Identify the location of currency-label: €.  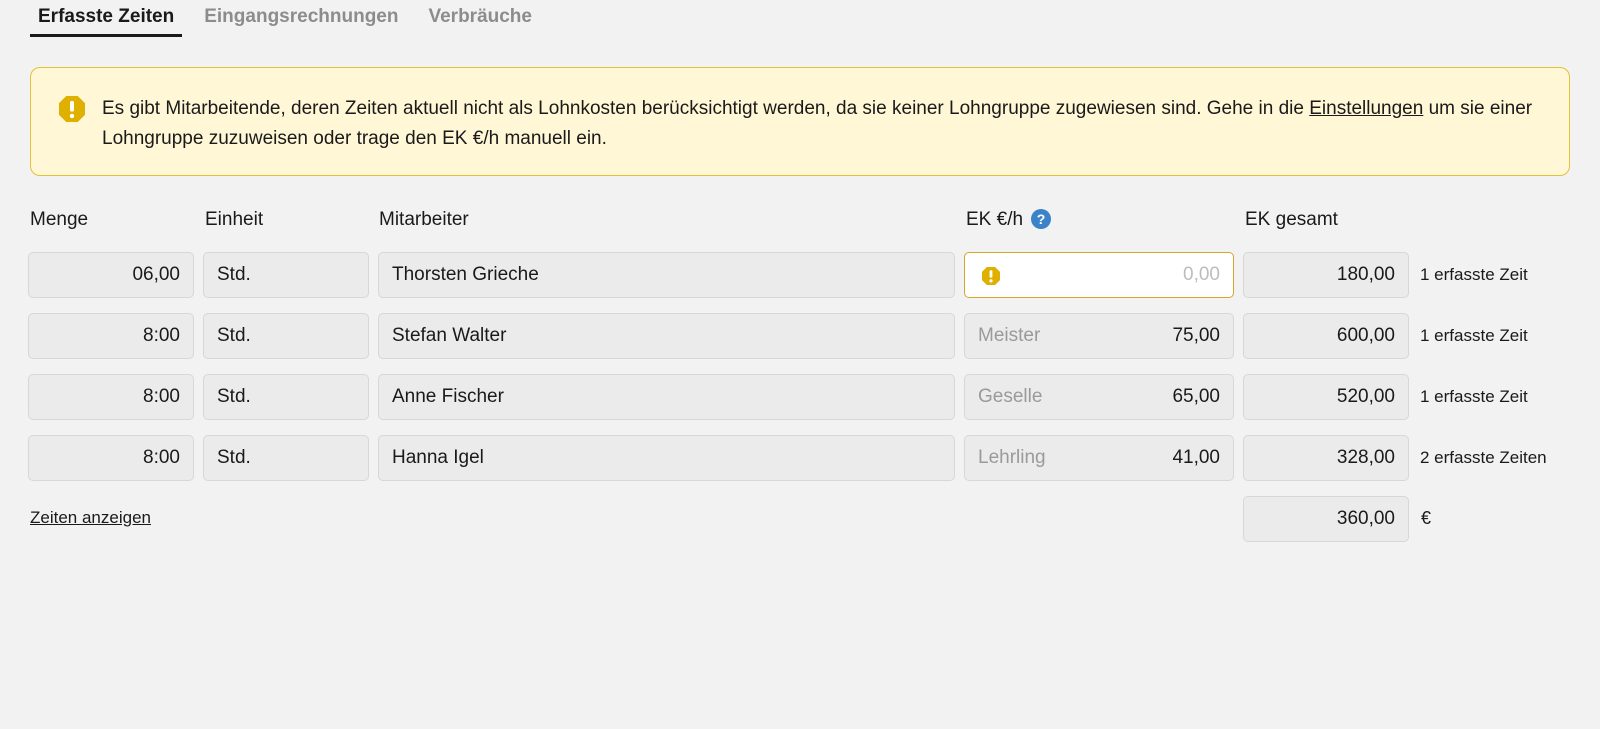
(1426, 518).